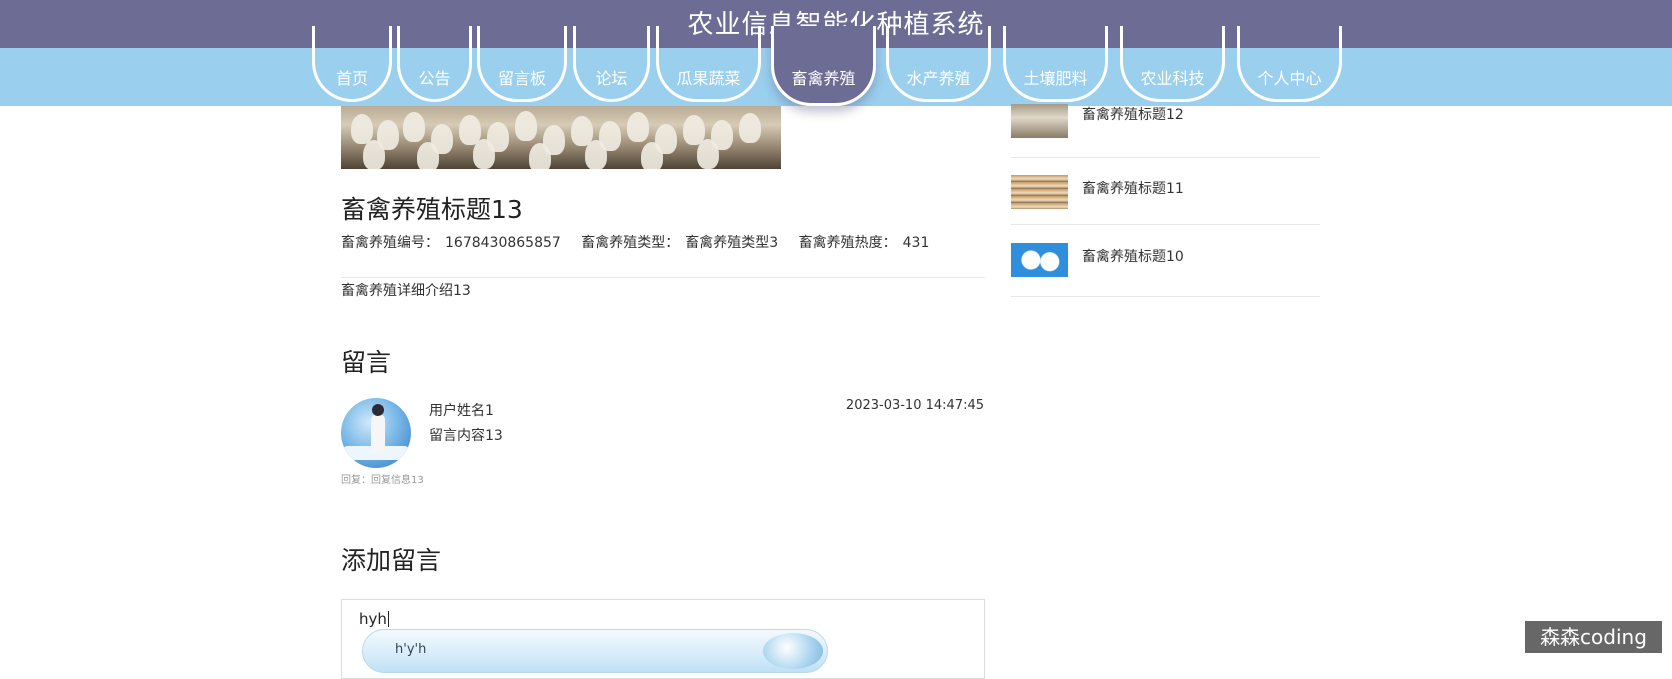 This screenshot has height=679, width=1672. Describe the element at coordinates (1166, 139) in the screenshot. I see `sidebar-item: 畜禽养殖标题12` at that location.